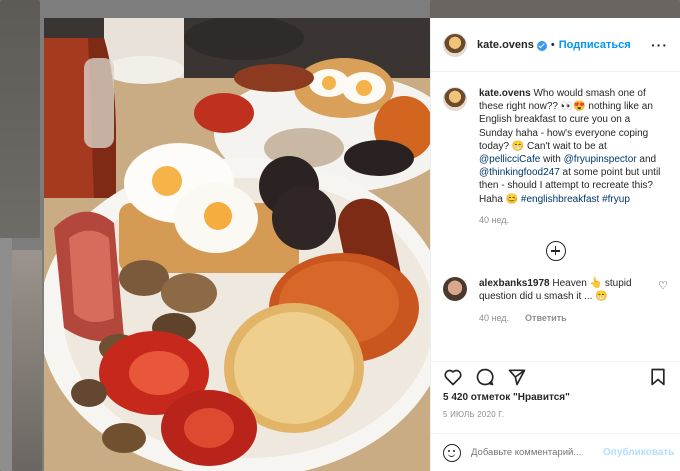 Image resolution: width=680 pixels, height=471 pixels. What do you see at coordinates (552, 160) in the screenshot?
I see `caption-part: with` at bounding box center [552, 160].